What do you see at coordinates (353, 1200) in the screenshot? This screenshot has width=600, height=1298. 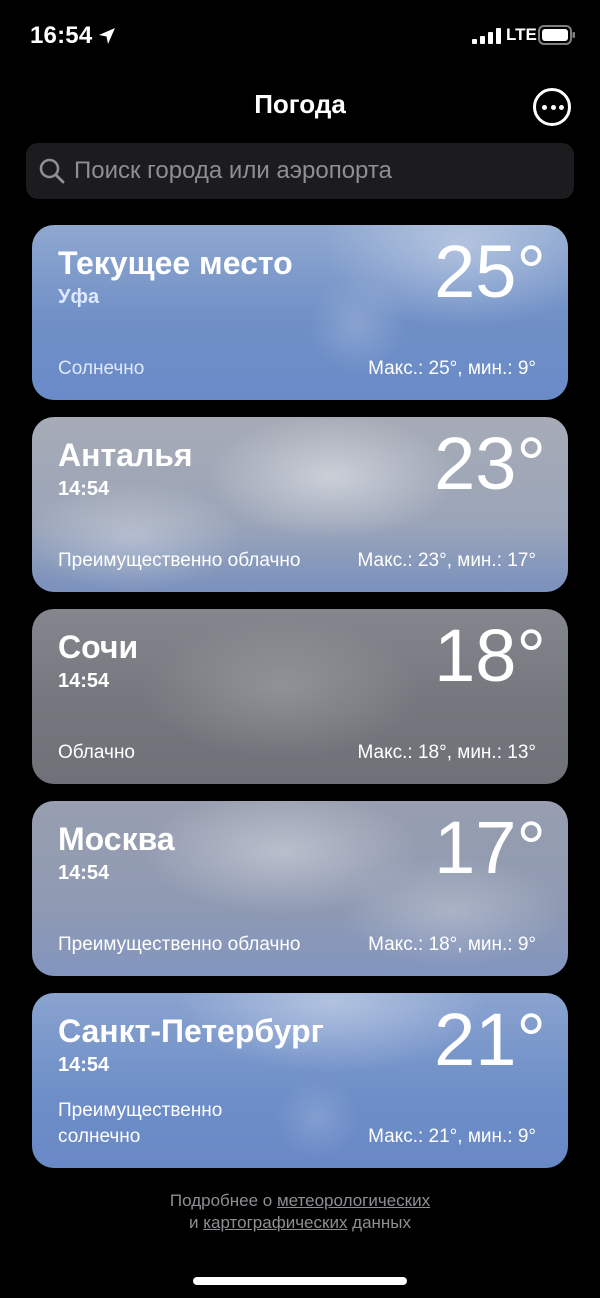 I see `weather-data-link: метеорологических` at bounding box center [353, 1200].